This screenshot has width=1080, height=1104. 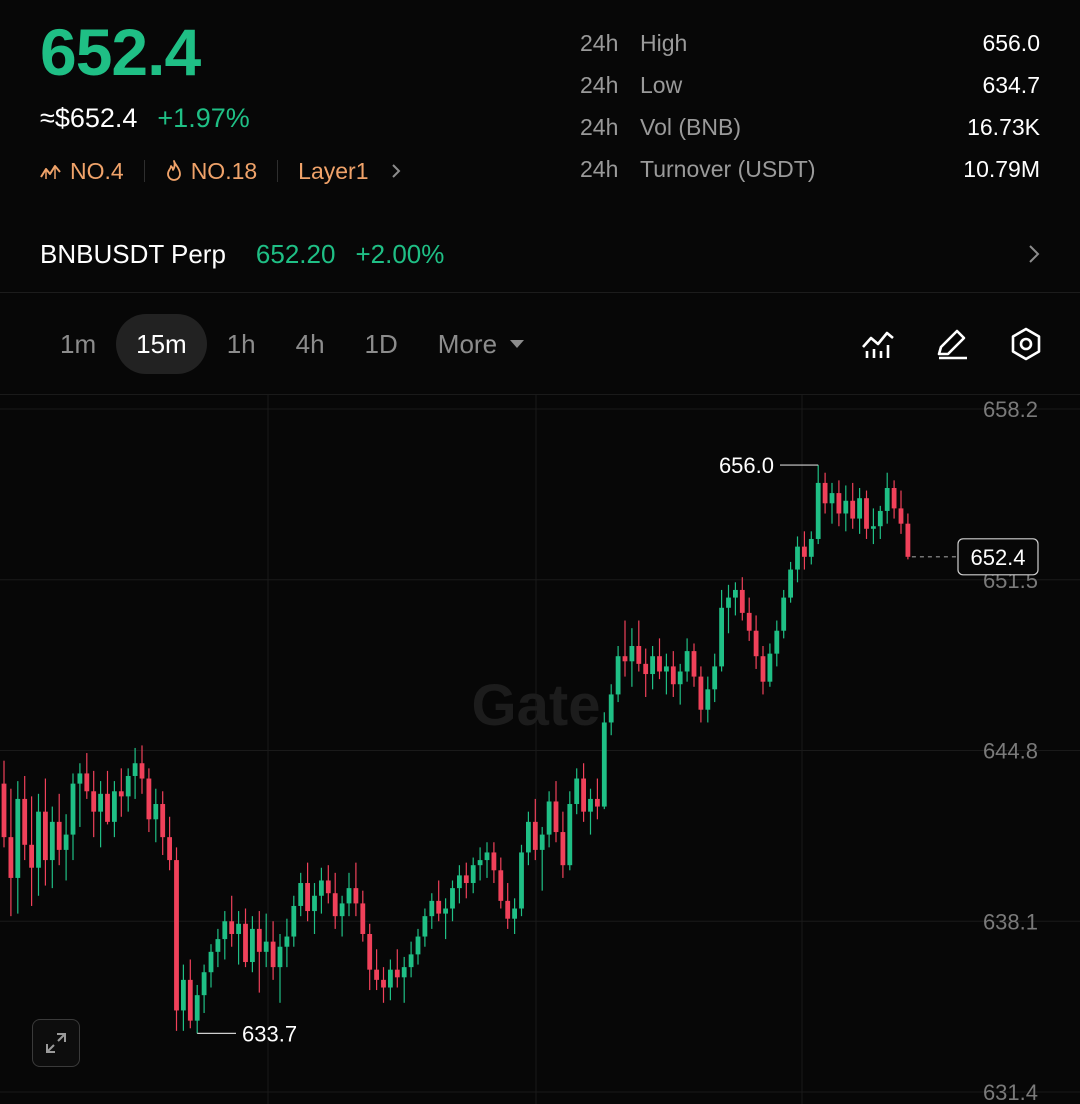 What do you see at coordinates (89, 118) in the screenshot?
I see `fiat-price: ≈$652.4` at bounding box center [89, 118].